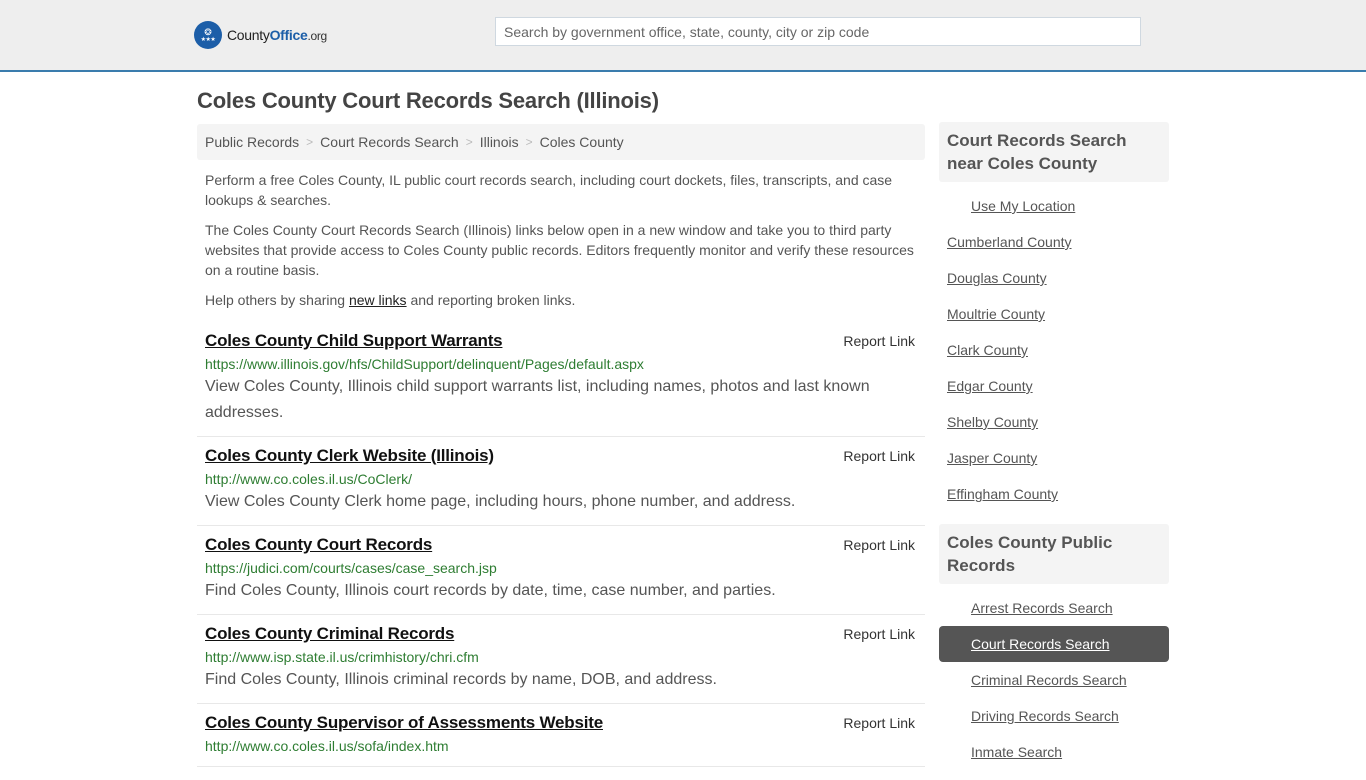 The image size is (1366, 780). I want to click on criminal-records-link: Criminal Records Search, so click(1049, 680).